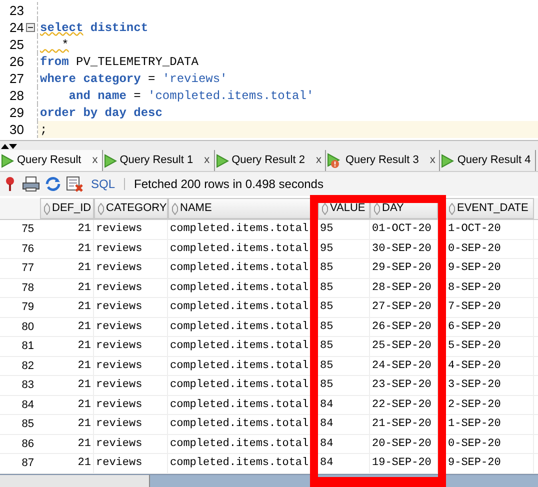 This screenshot has height=487, width=538. I want to click on table-cell: 19-SEP-20, so click(404, 463).